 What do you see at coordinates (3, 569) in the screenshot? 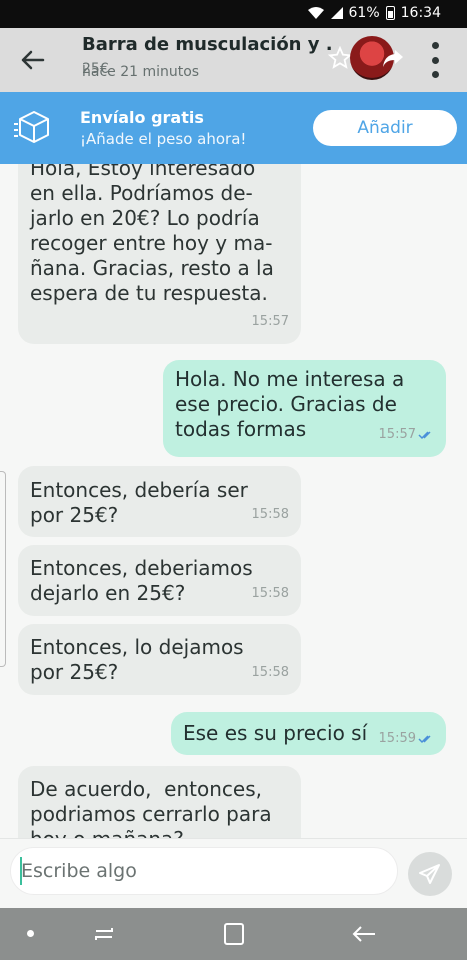
I see `scrollbar` at bounding box center [3, 569].